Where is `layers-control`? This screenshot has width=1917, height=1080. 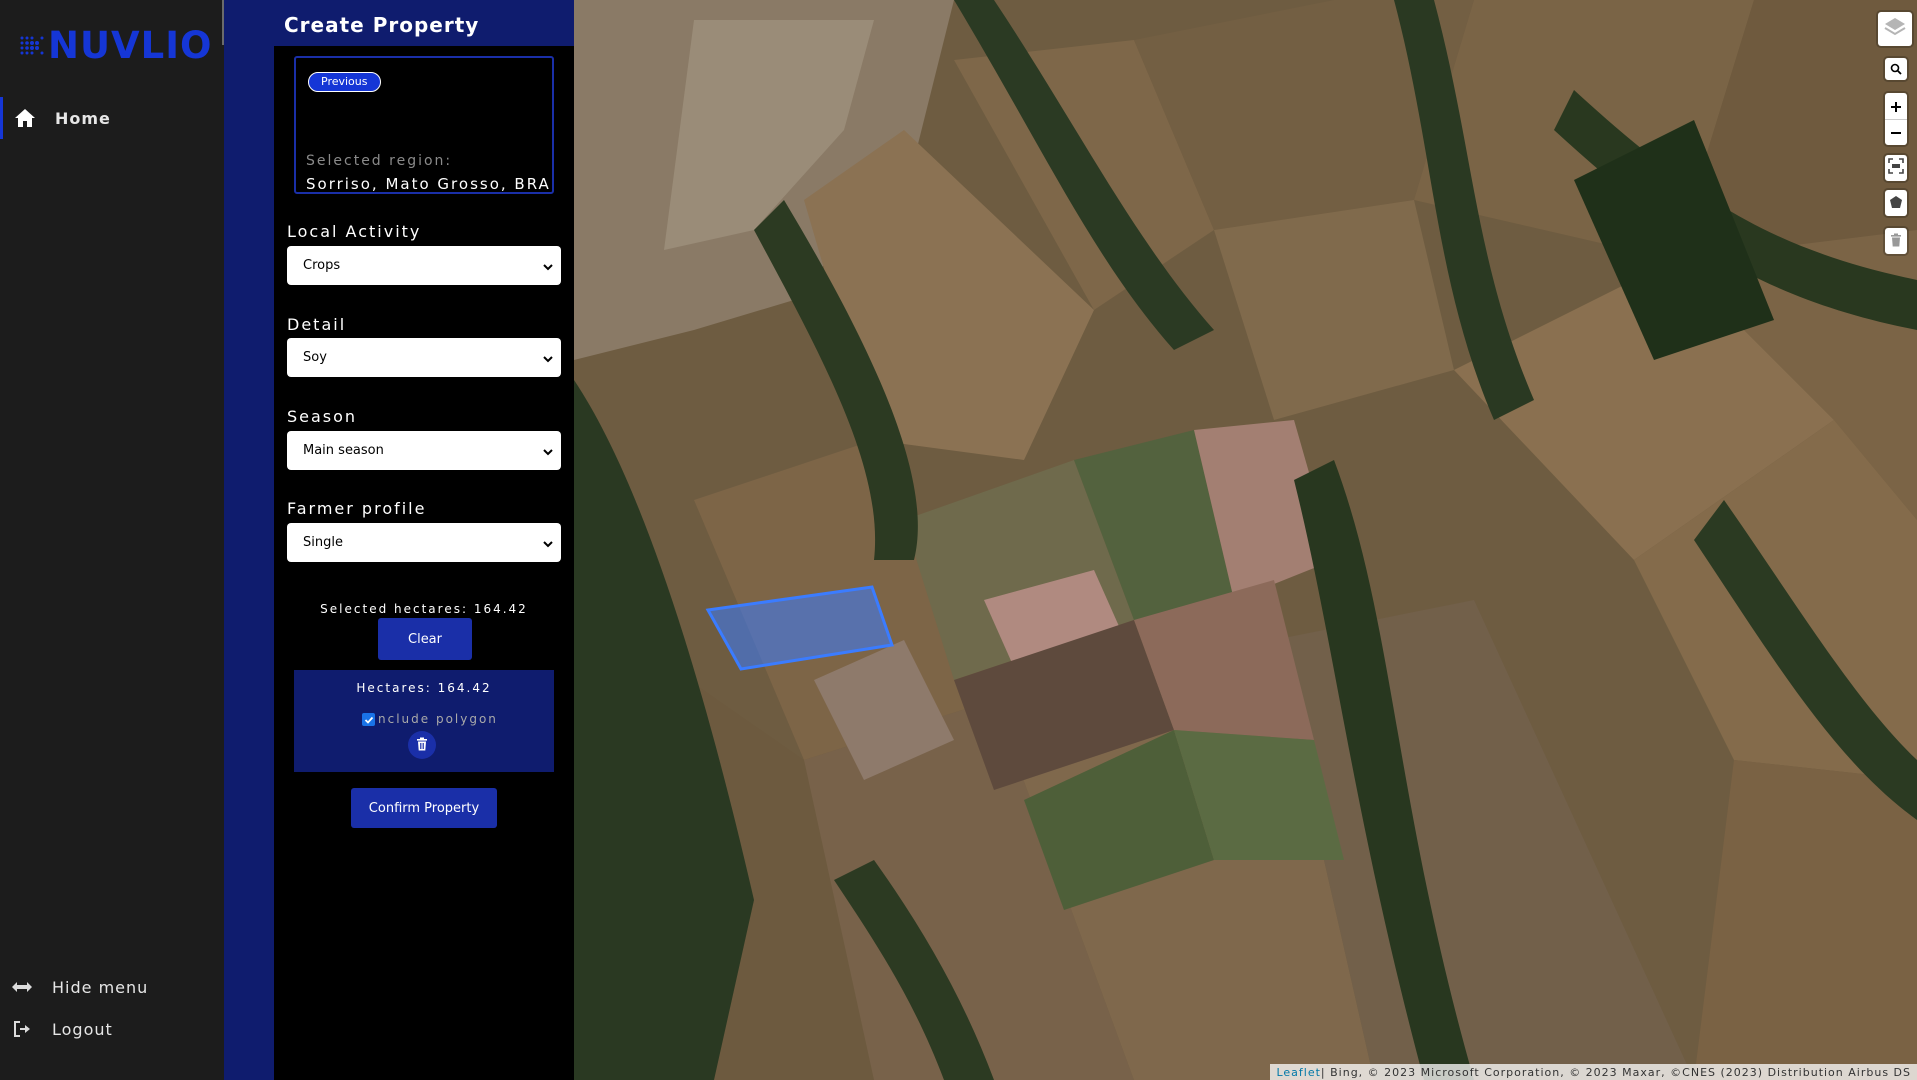
layers-control is located at coordinates (1895, 29).